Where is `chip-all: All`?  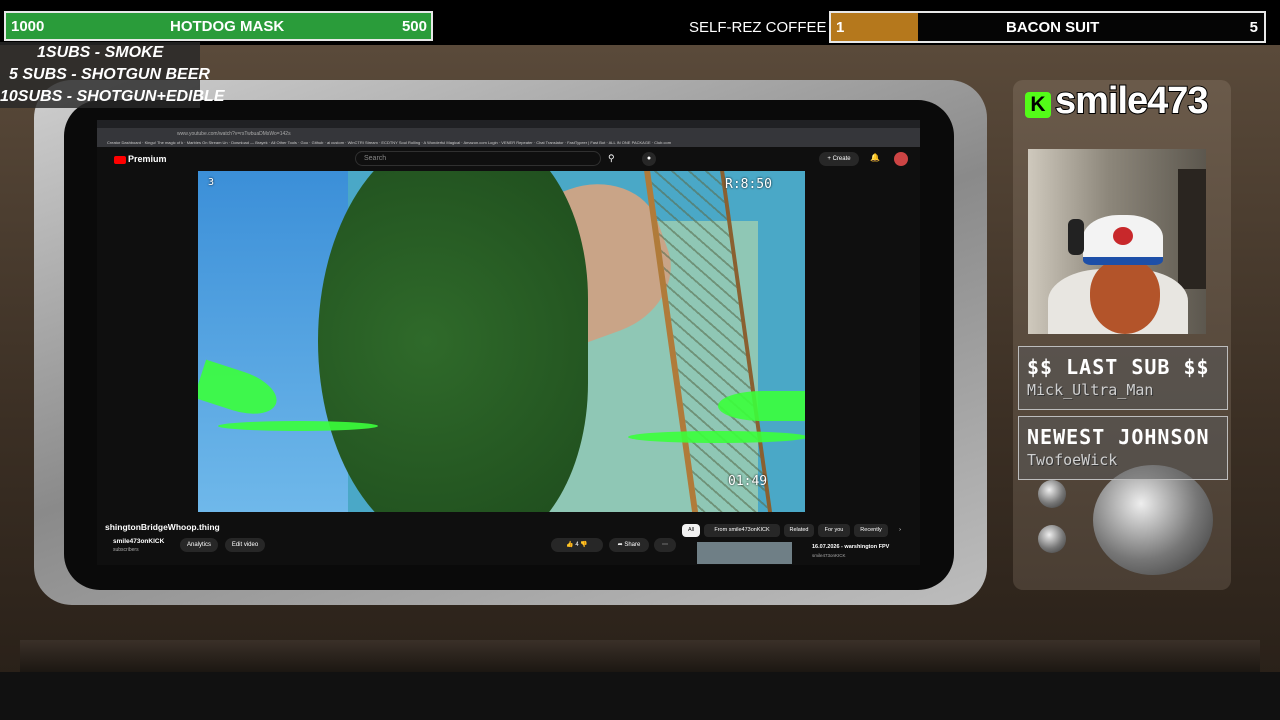 chip-all: All is located at coordinates (691, 530).